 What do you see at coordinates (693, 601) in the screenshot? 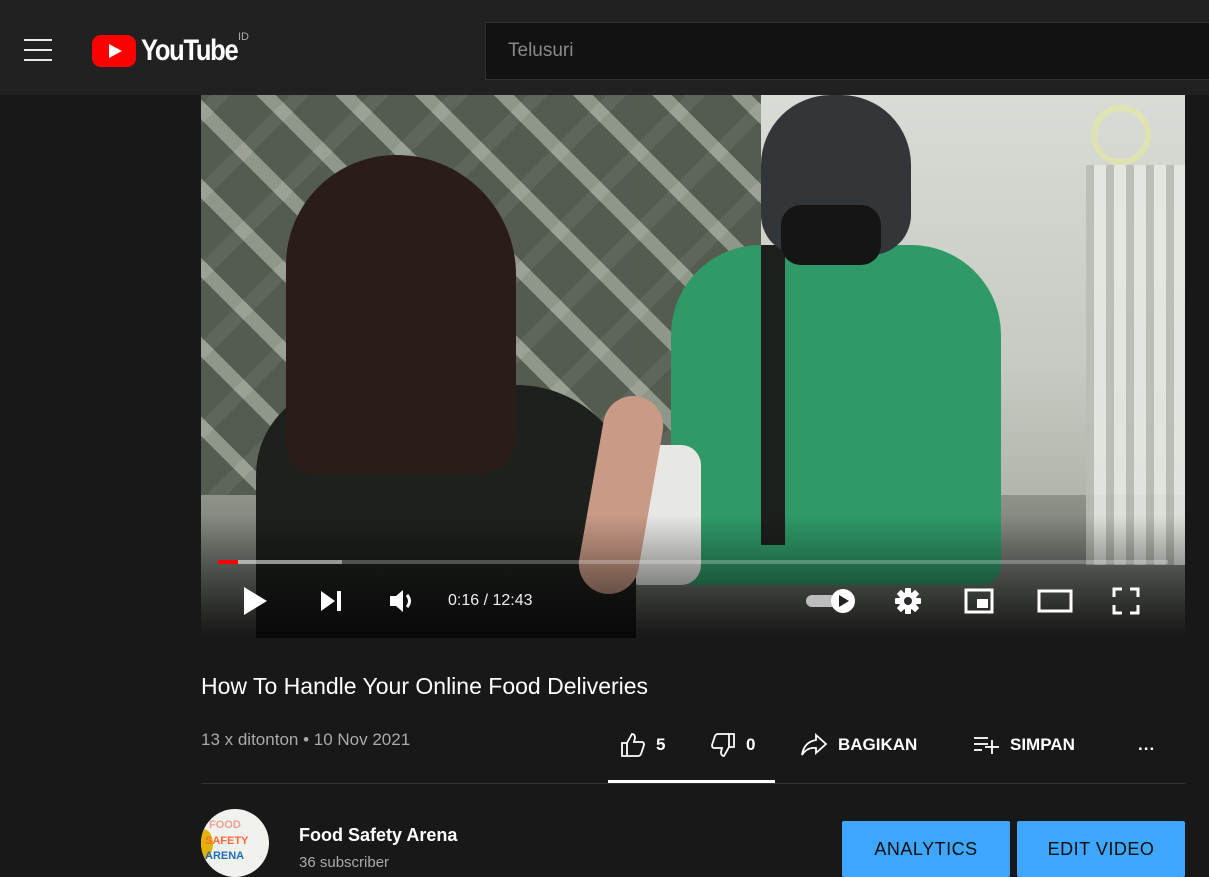
I see `player-controls: 0:16 / 12:43` at bounding box center [693, 601].